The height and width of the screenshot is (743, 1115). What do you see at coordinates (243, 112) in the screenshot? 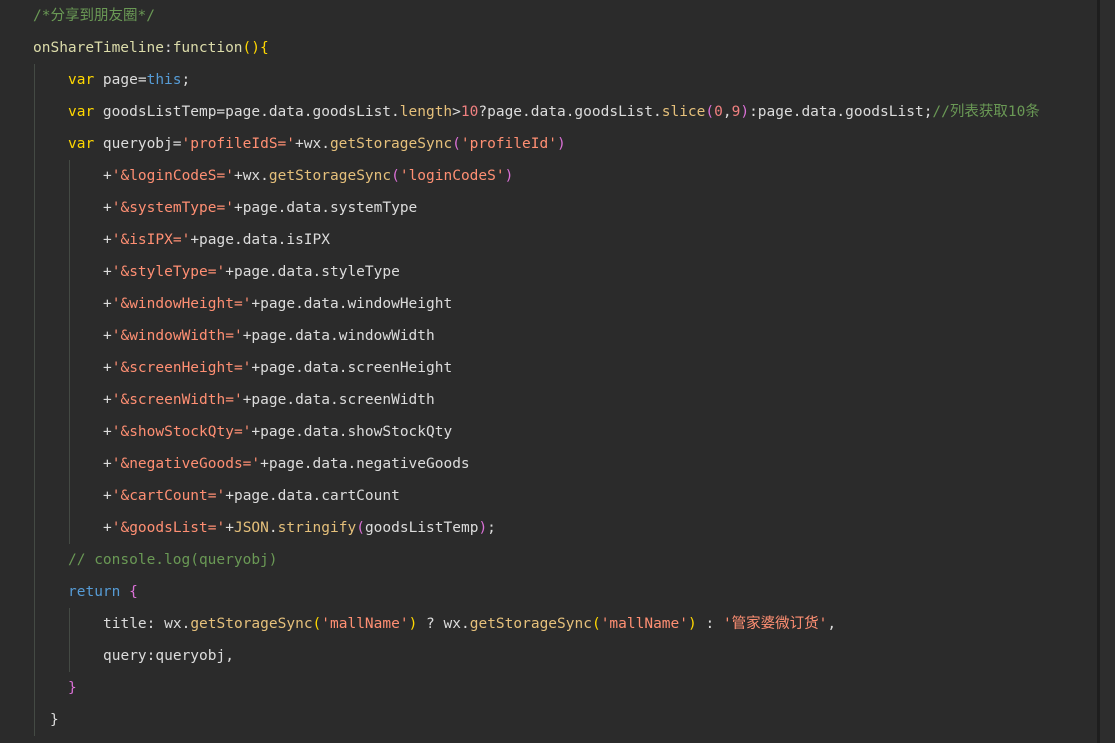
I see `code-token: page` at bounding box center [243, 112].